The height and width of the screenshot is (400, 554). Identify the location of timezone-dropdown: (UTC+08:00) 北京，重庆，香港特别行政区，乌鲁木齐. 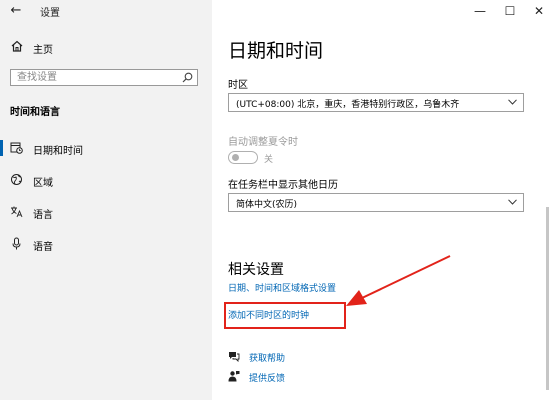
(376, 102).